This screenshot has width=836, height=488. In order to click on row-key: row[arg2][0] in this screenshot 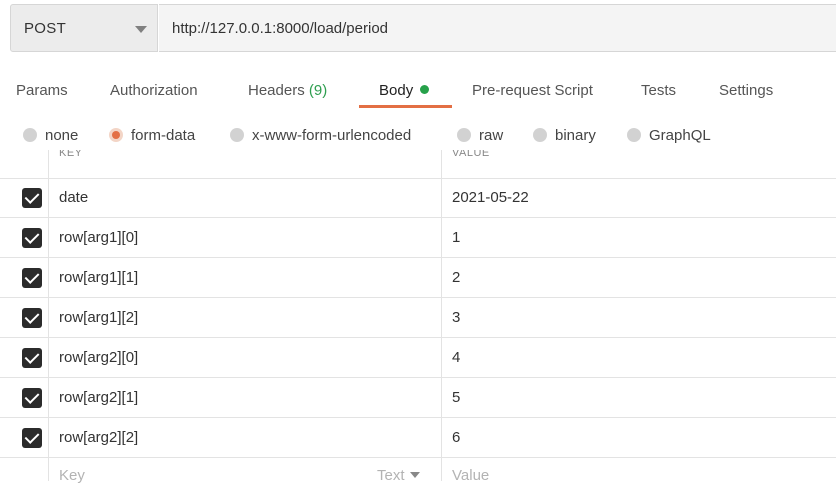, I will do `click(98, 357)`.